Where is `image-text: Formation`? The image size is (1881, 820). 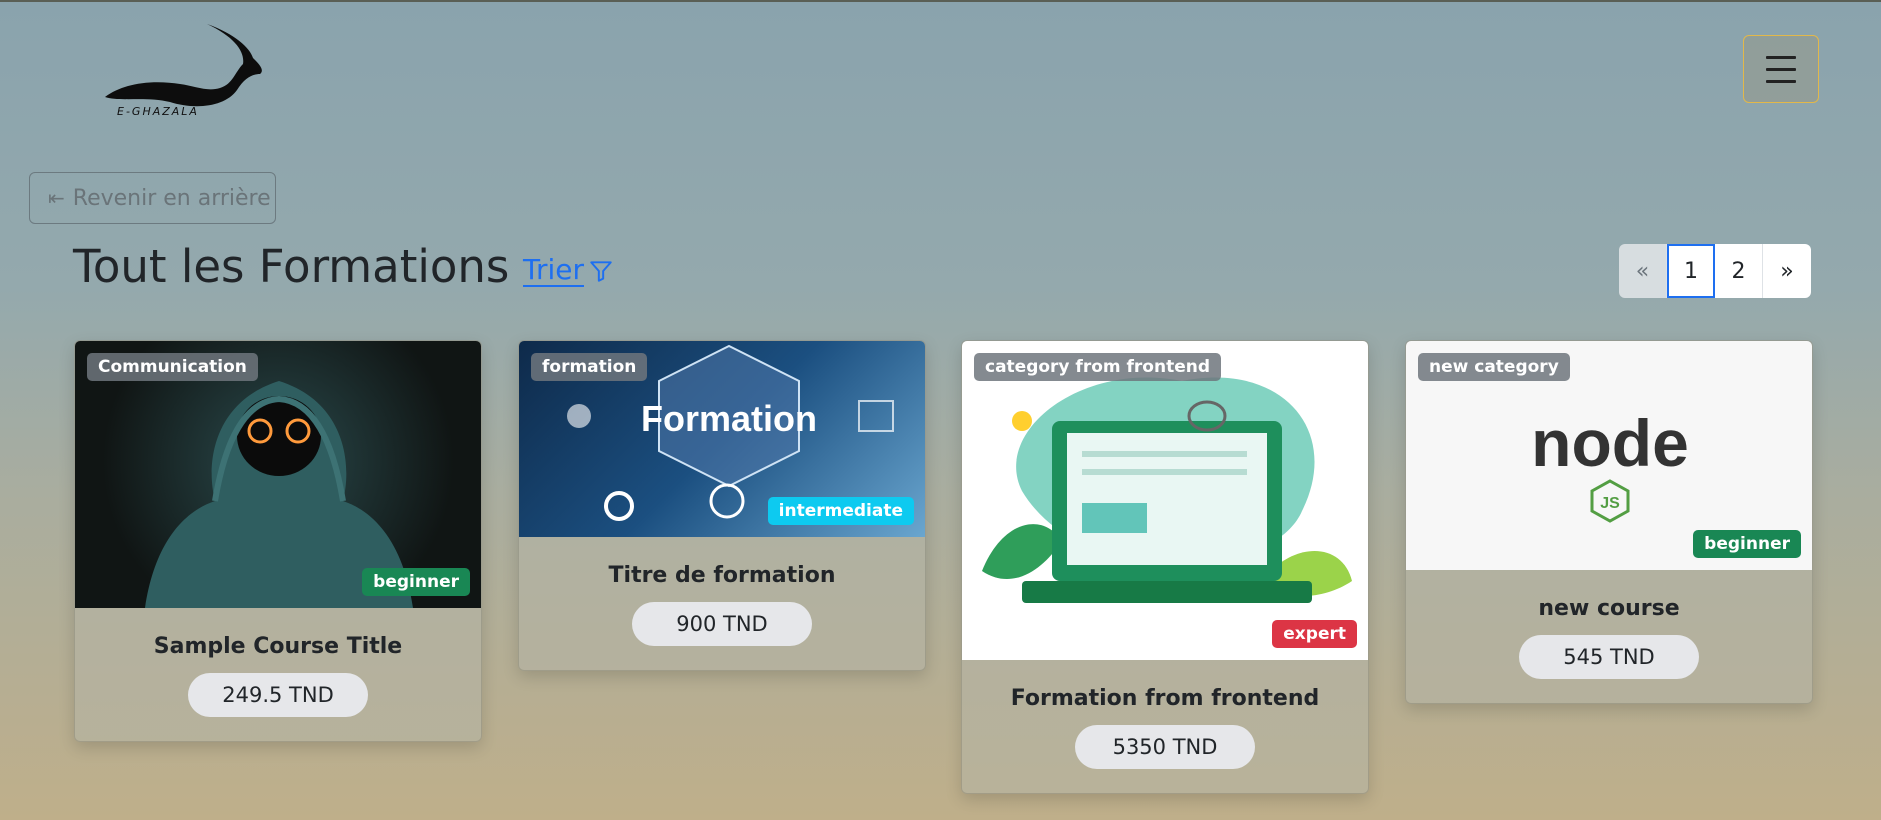
image-text: Formation is located at coordinates (729, 418).